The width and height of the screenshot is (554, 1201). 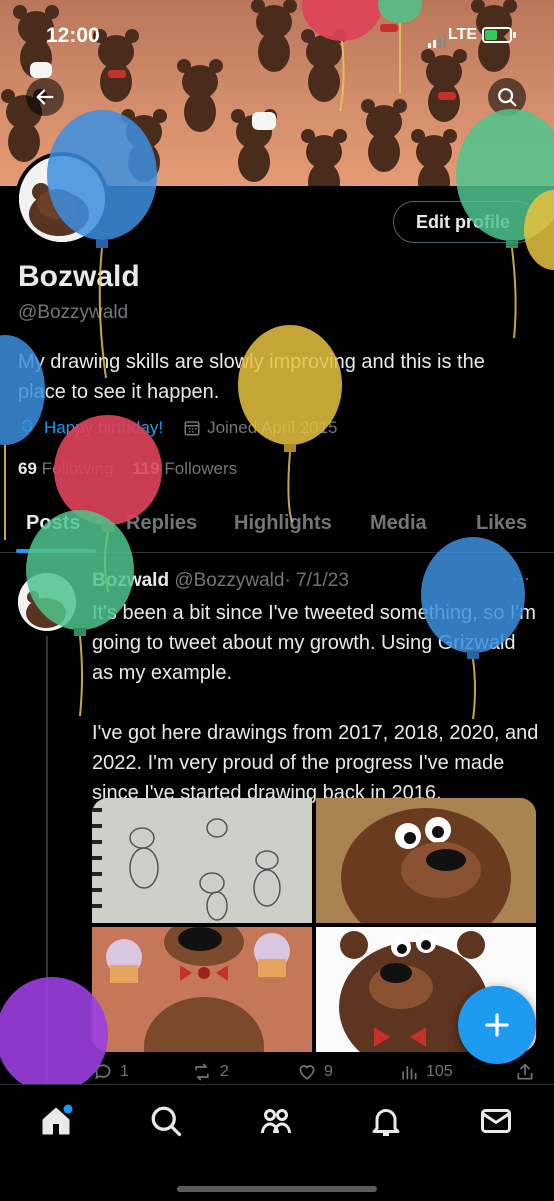 What do you see at coordinates (438, 39) in the screenshot?
I see `signal-icon` at bounding box center [438, 39].